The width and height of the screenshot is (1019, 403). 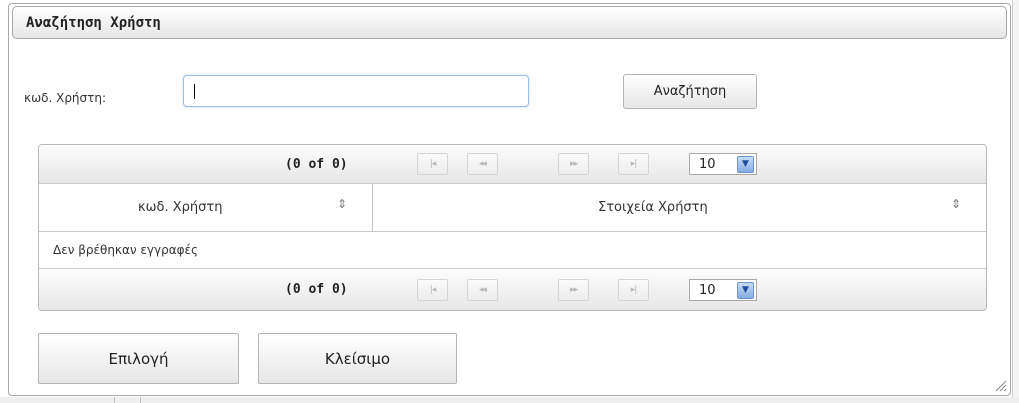 What do you see at coordinates (509, 22) in the screenshot?
I see `dialog-titlebar: Αναζήτηση Χρήστη` at bounding box center [509, 22].